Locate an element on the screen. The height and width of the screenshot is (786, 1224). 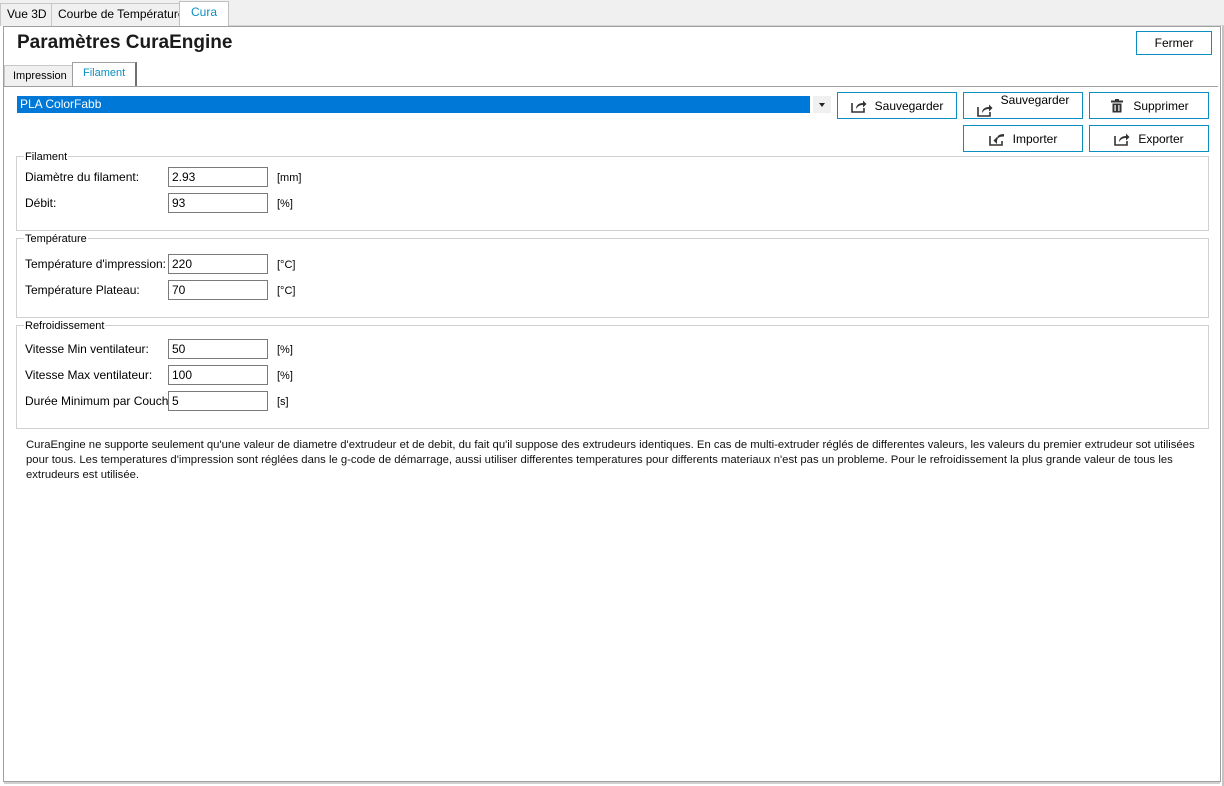
delete-button-label: Supprimer is located at coordinates (1161, 105).